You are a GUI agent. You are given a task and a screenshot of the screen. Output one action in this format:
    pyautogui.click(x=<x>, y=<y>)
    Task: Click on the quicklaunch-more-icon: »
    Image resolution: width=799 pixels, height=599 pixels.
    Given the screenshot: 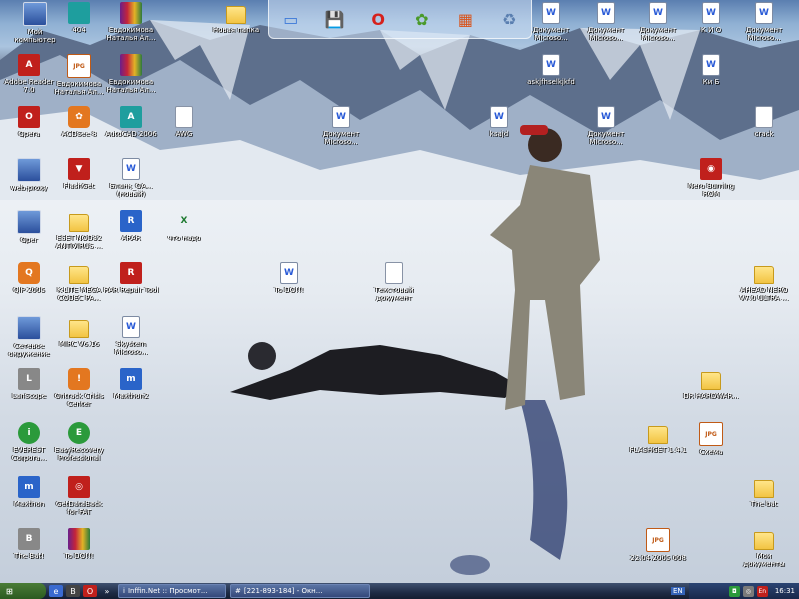 What is the action you would take?
    pyautogui.click(x=107, y=591)
    